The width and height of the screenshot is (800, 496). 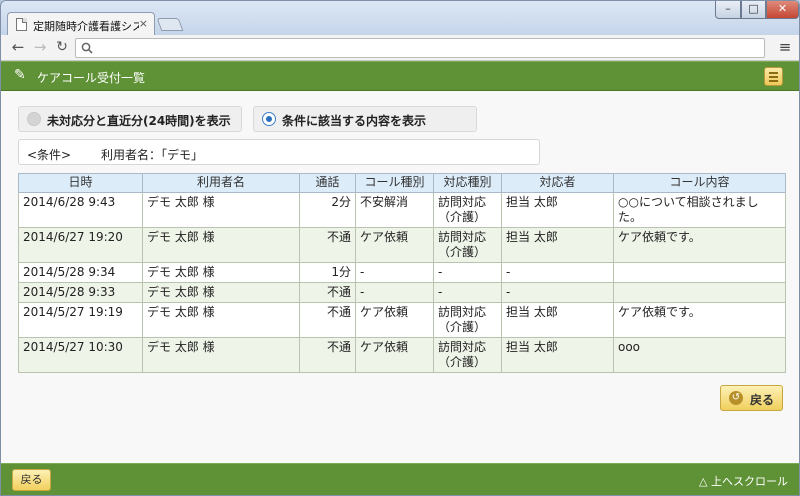 I want to click on tab-title: 定期随時介護看護システム, so click(x=86, y=26).